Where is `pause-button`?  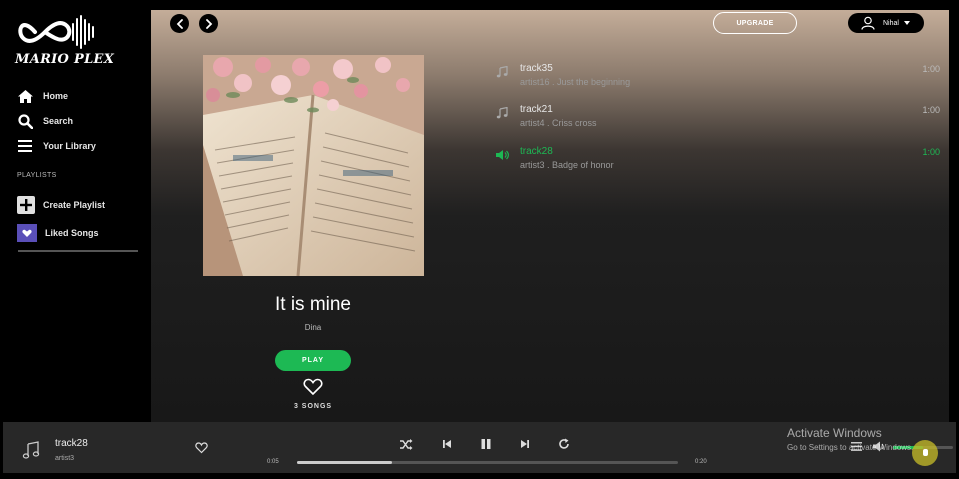 pause-button is located at coordinates (486, 444).